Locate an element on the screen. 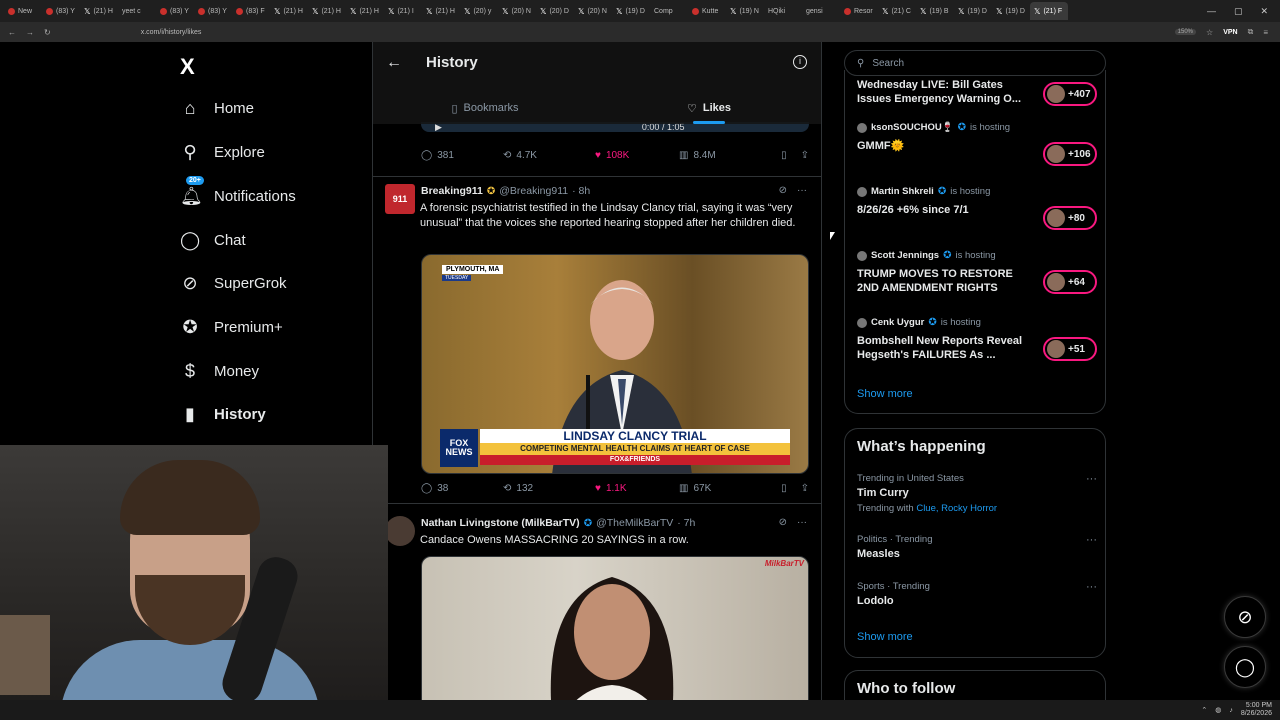  tray-icon: ⌃ is located at coordinates (1204, 710).